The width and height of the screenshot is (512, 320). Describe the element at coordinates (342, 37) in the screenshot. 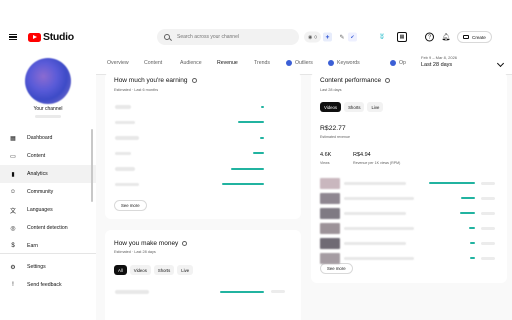

I see `edit-icon: ✎` at that location.